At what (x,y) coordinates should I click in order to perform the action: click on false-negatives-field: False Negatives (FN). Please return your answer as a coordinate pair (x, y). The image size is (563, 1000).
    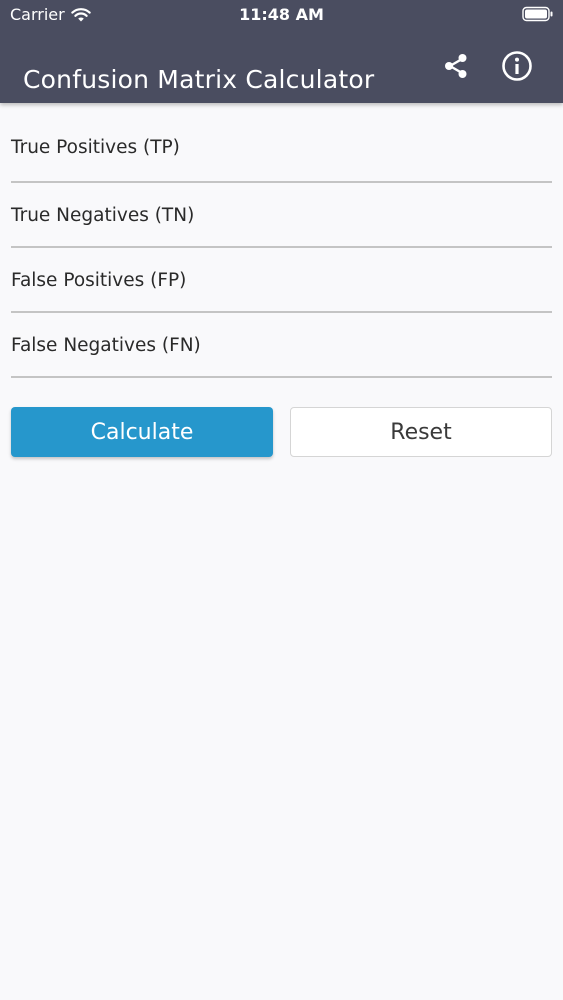
    Looking at the image, I should click on (281, 345).